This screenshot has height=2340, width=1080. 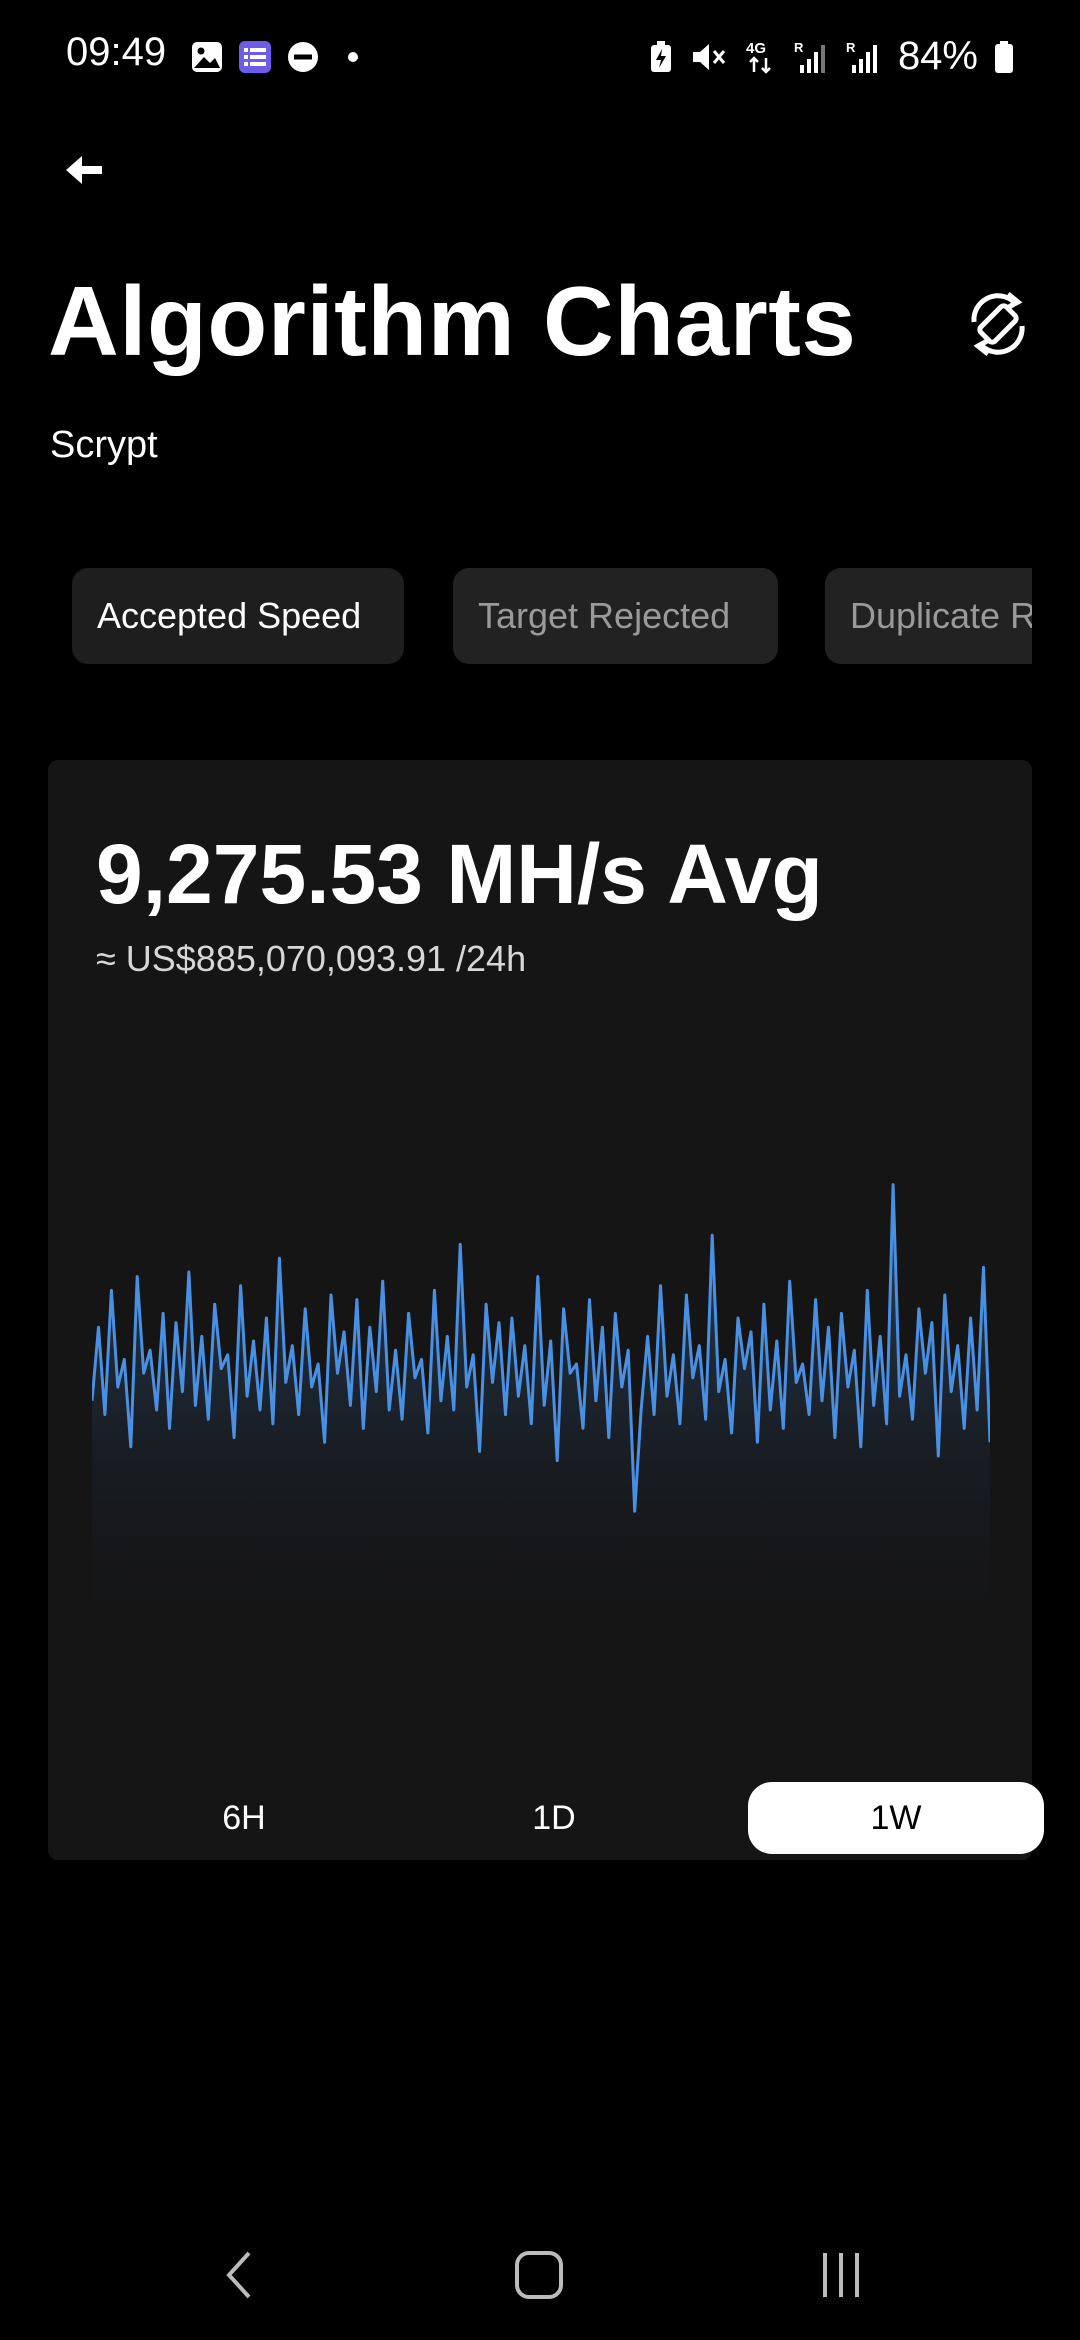 What do you see at coordinates (831, 56) in the screenshot?
I see `status-right-icons: 4G R R 84%` at bounding box center [831, 56].